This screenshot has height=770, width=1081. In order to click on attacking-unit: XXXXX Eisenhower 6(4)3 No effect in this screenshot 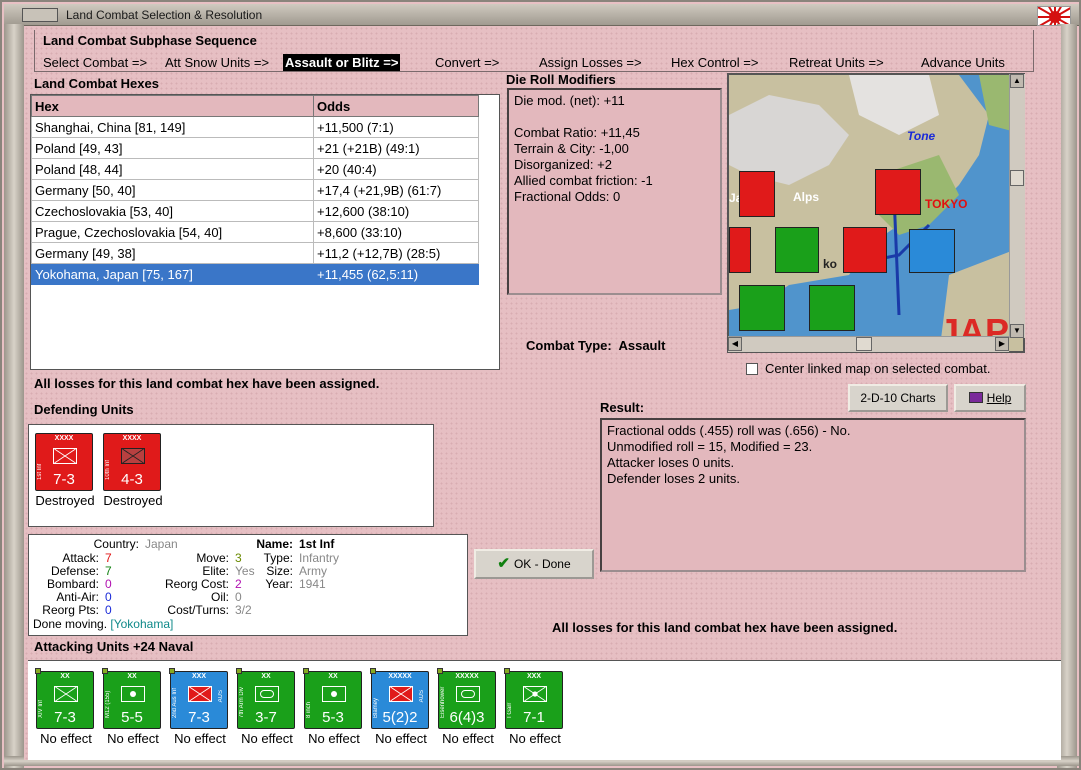, I will do `click(467, 707)`.